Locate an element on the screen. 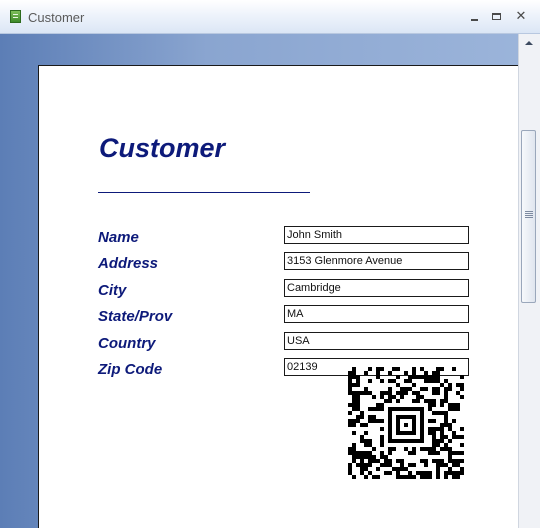 This screenshot has width=540, height=528. scroll-up-arrow-icon is located at coordinates (529, 43).